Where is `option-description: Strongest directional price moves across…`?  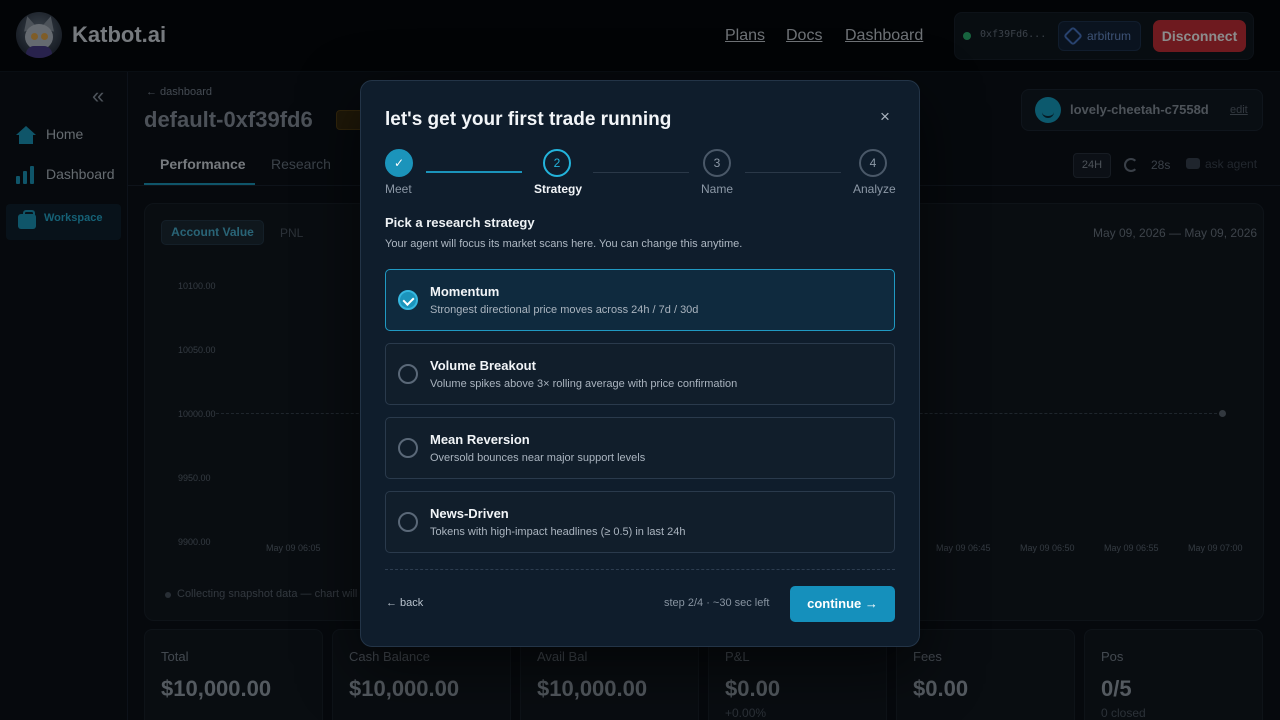 option-description: Strongest directional price moves across… is located at coordinates (564, 310).